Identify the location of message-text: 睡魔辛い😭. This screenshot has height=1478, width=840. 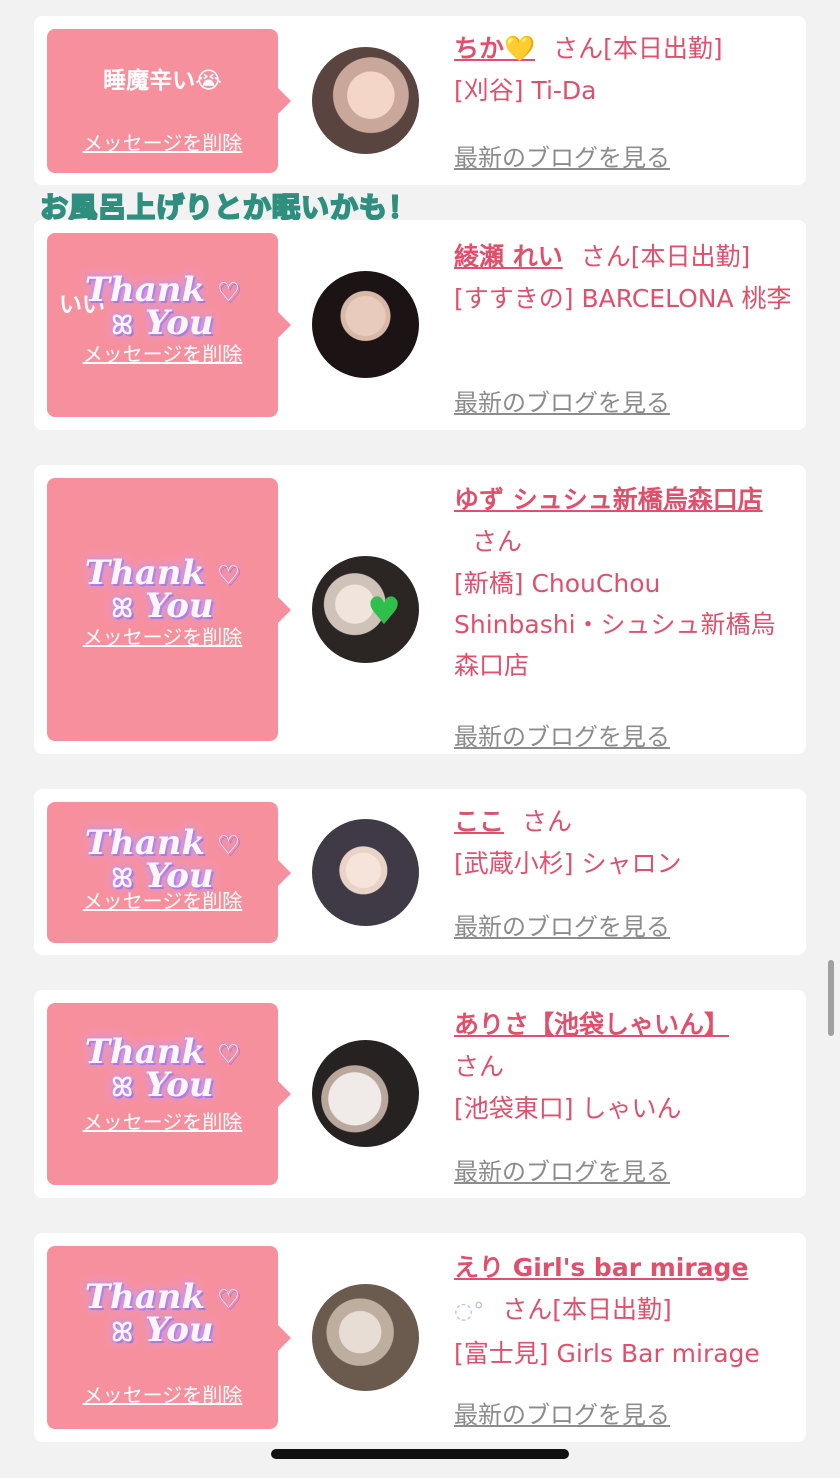
(162, 81).